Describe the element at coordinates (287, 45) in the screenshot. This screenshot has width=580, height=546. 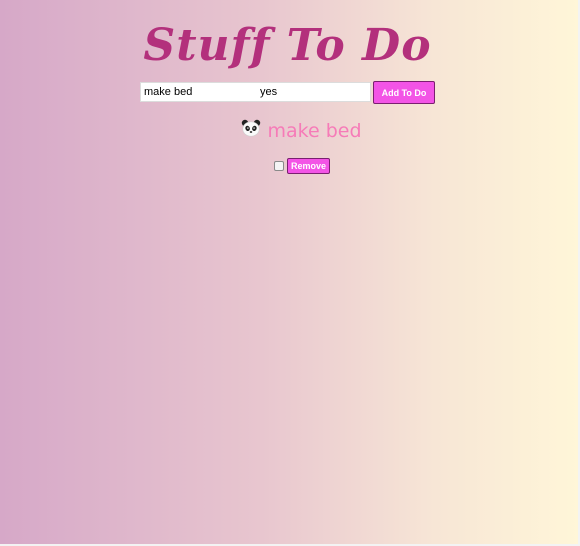
I see `page-title: Stuff To Do` at that location.